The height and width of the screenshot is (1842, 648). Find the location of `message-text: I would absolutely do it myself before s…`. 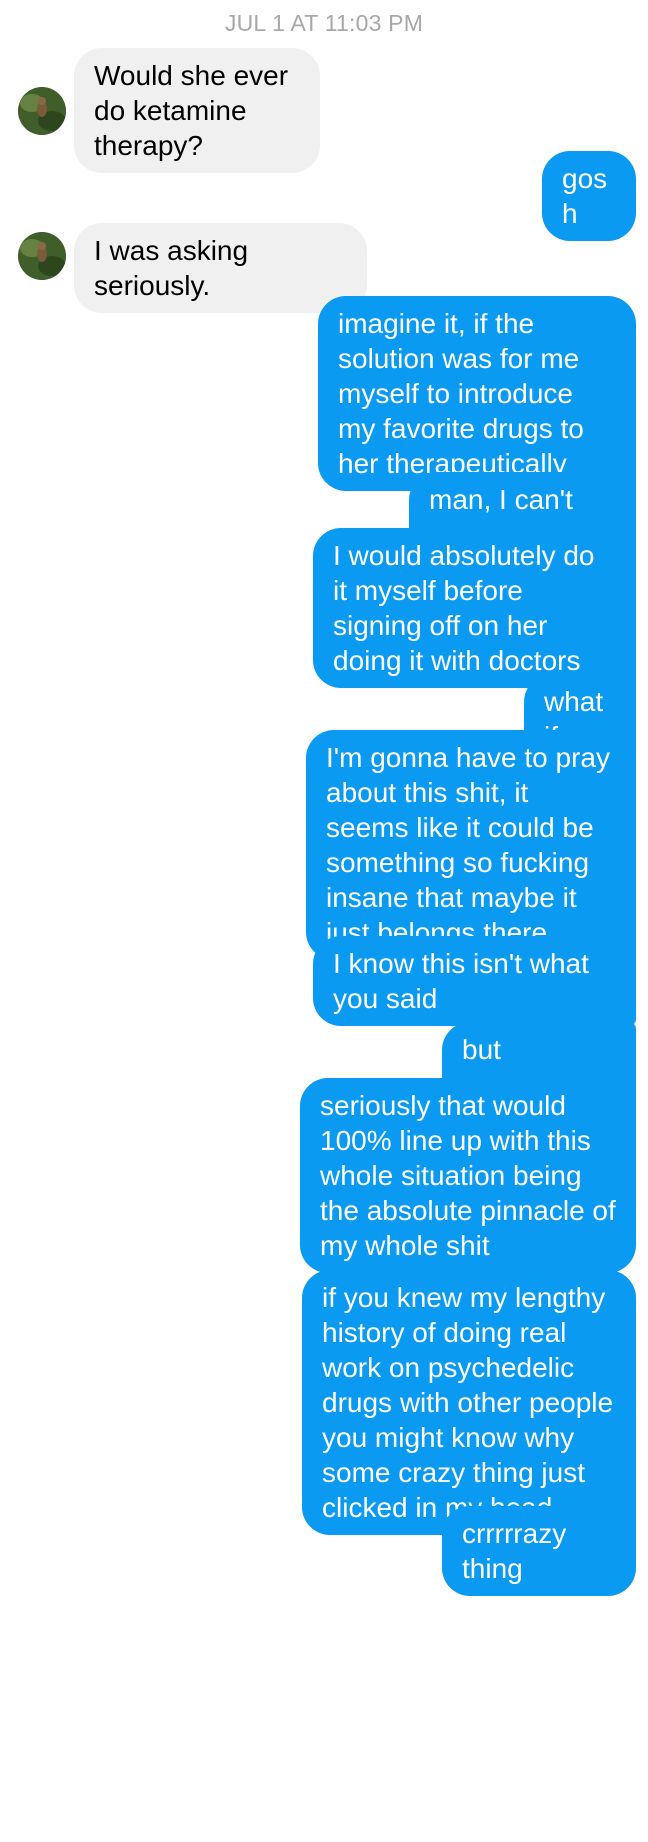

message-text: I would absolutely do it myself before s… is located at coordinates (464, 608).